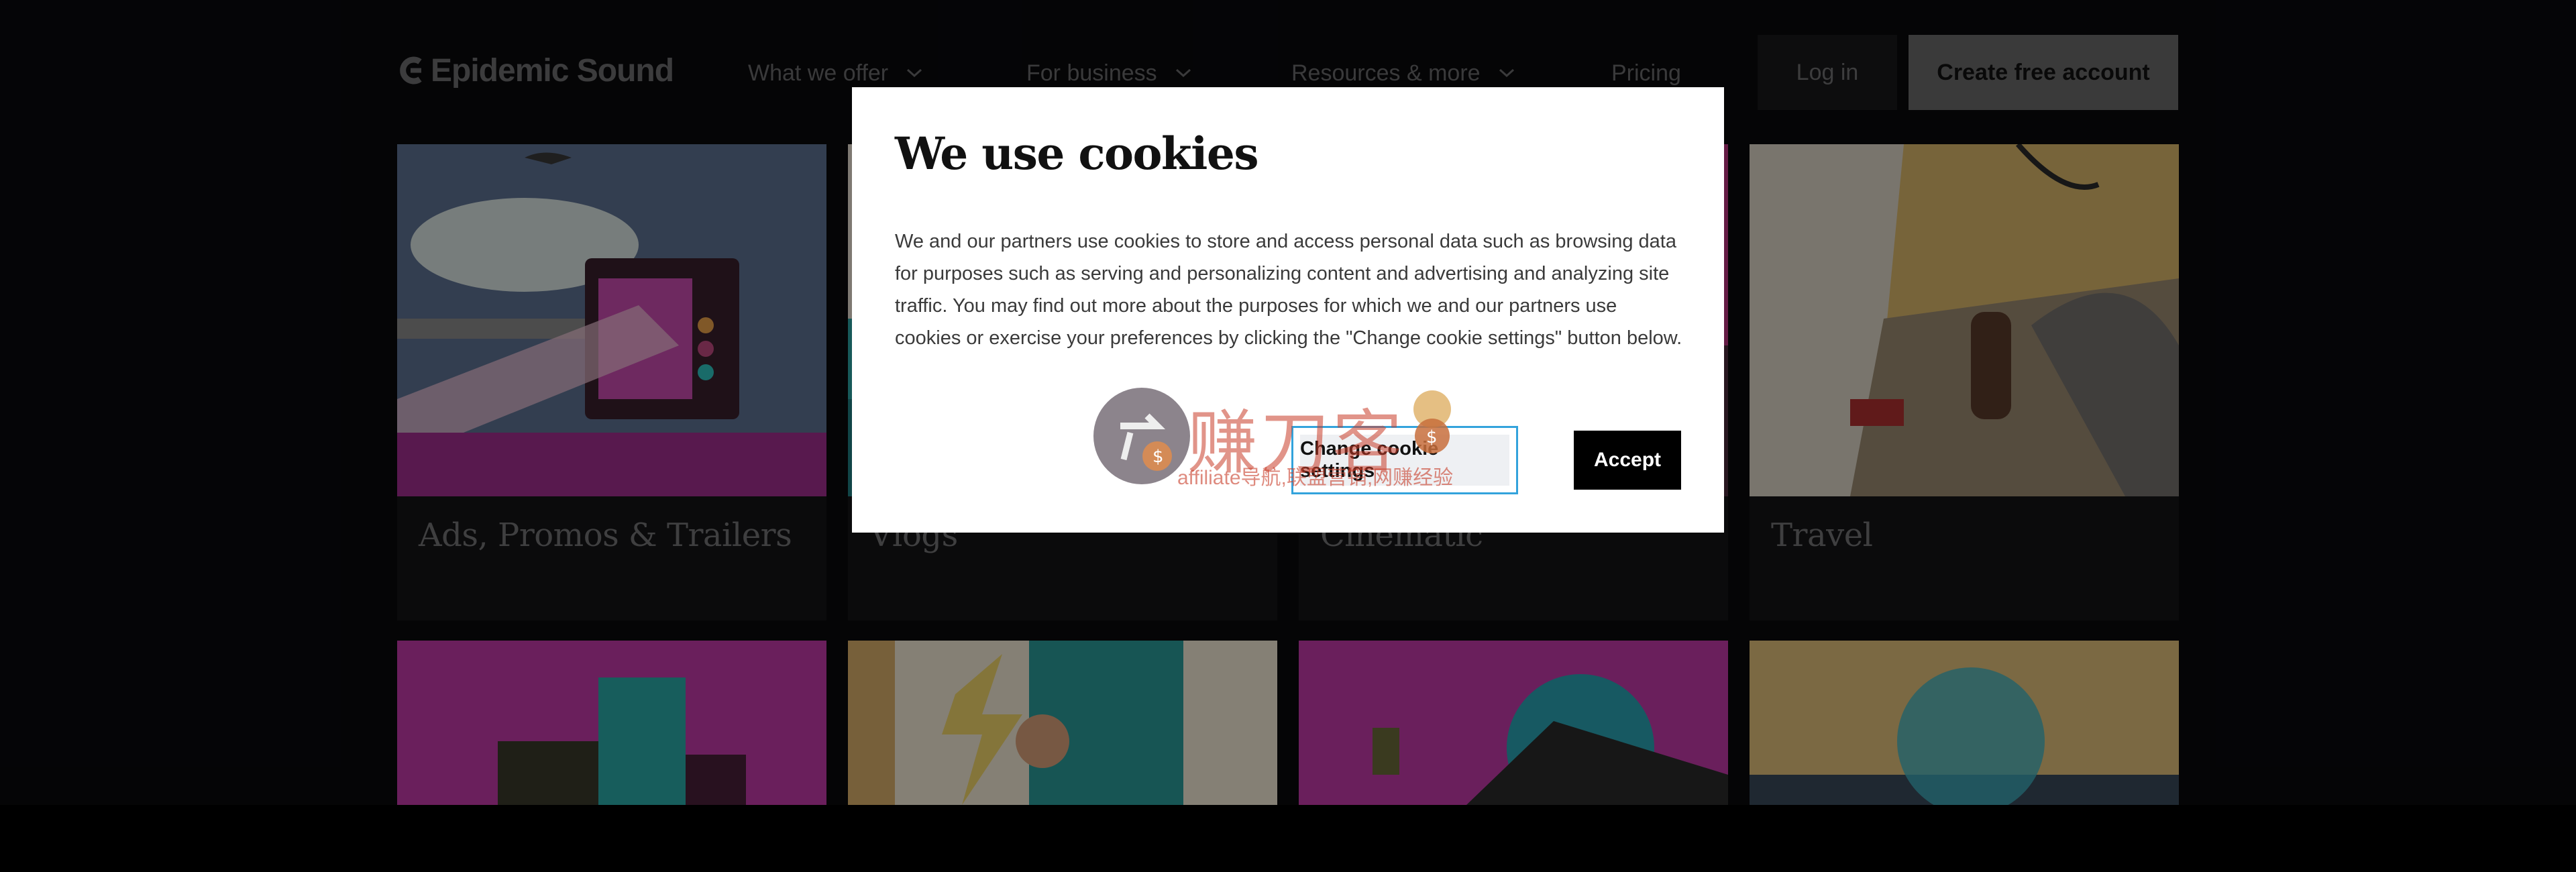 This screenshot has width=2576, height=872. Describe the element at coordinates (1315, 478) in the screenshot. I see `watermark-subtext: affiliate导航,联盟营销,网赚经验` at that location.